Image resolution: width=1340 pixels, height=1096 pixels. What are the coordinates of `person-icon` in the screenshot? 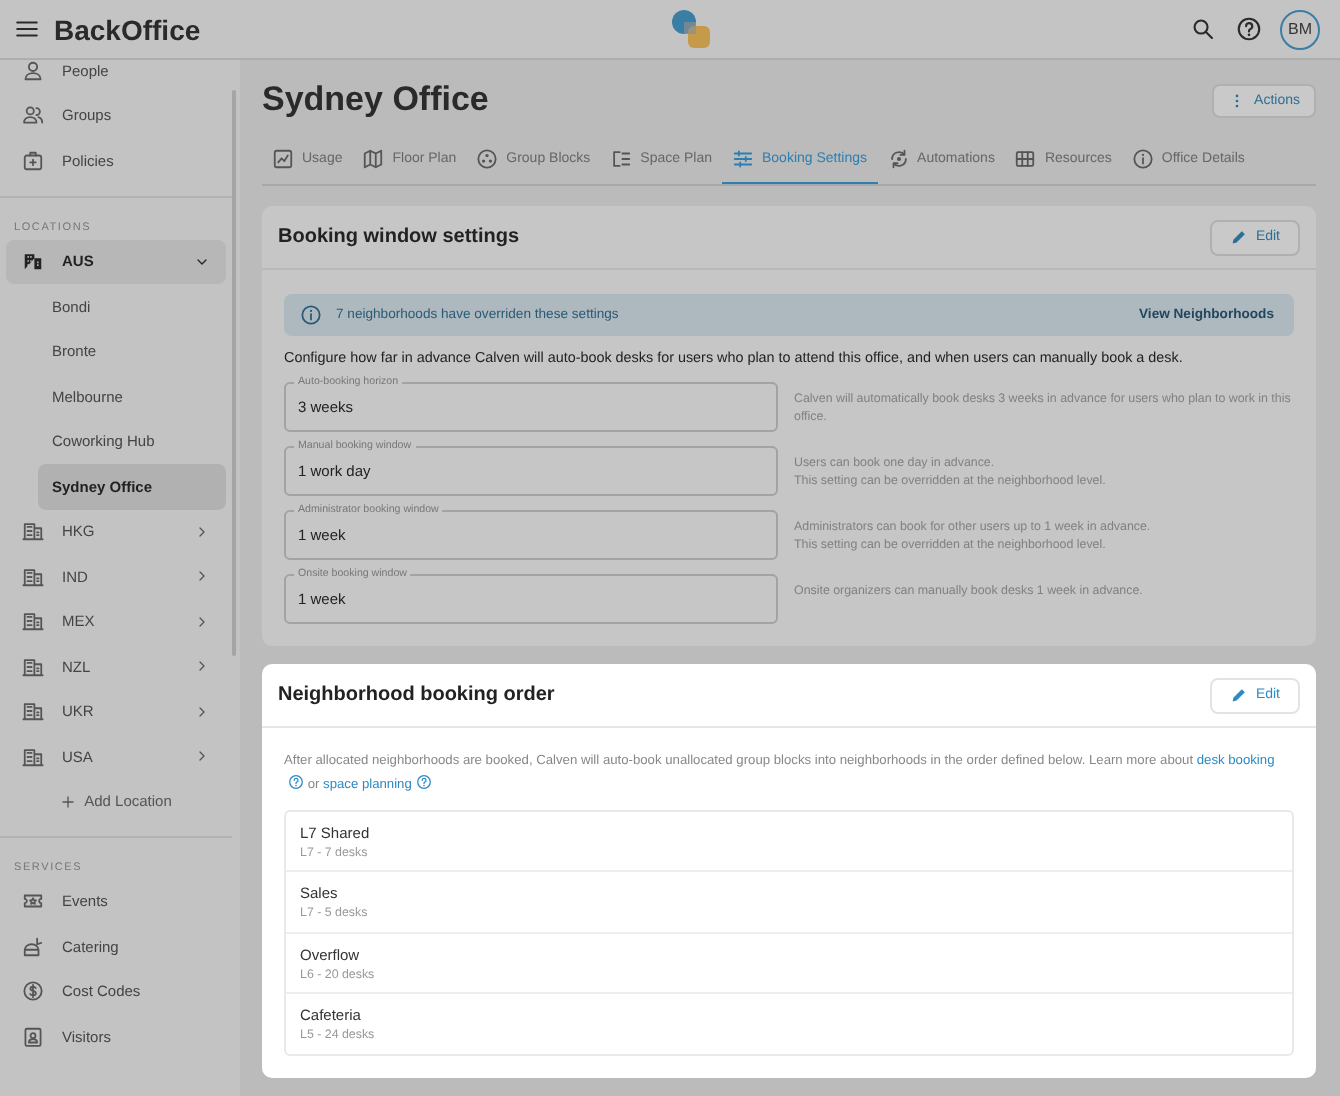 It's located at (33, 71).